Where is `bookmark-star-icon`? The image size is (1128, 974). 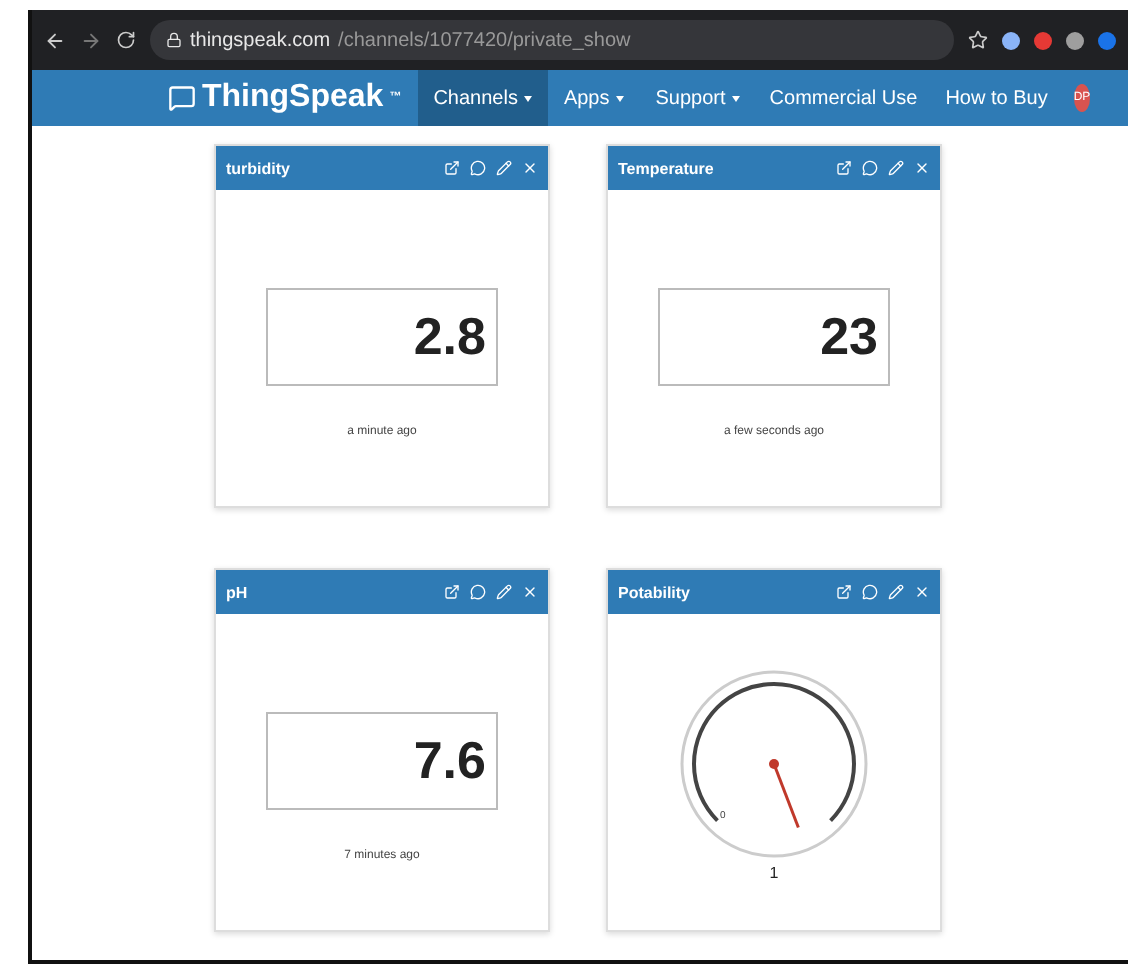
bookmark-star-icon is located at coordinates (978, 40).